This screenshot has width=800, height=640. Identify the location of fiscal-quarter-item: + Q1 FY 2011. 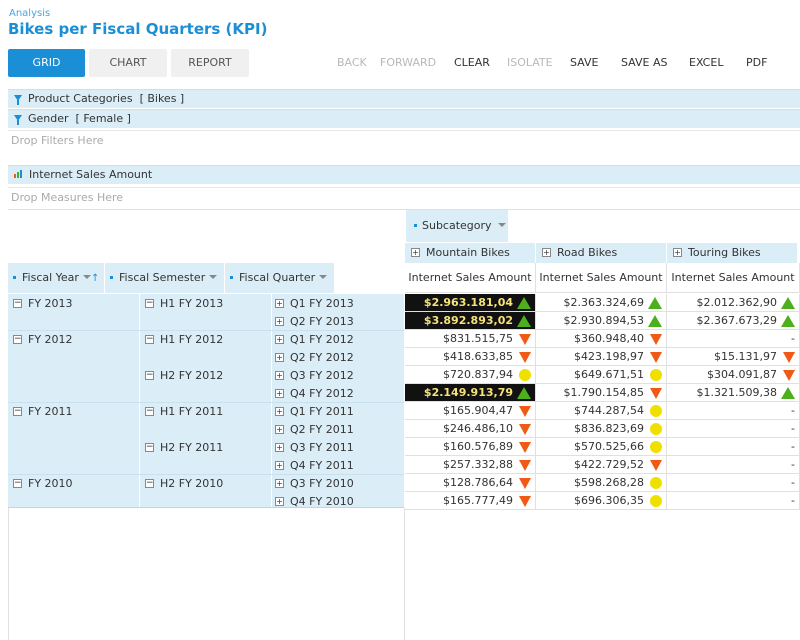
(314, 411).